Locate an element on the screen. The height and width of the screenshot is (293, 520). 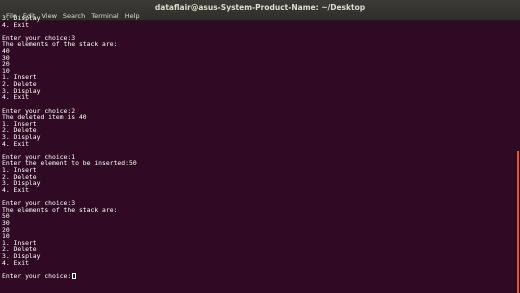
terminal-line: Enter the element to be inserted:50 is located at coordinates (259, 163).